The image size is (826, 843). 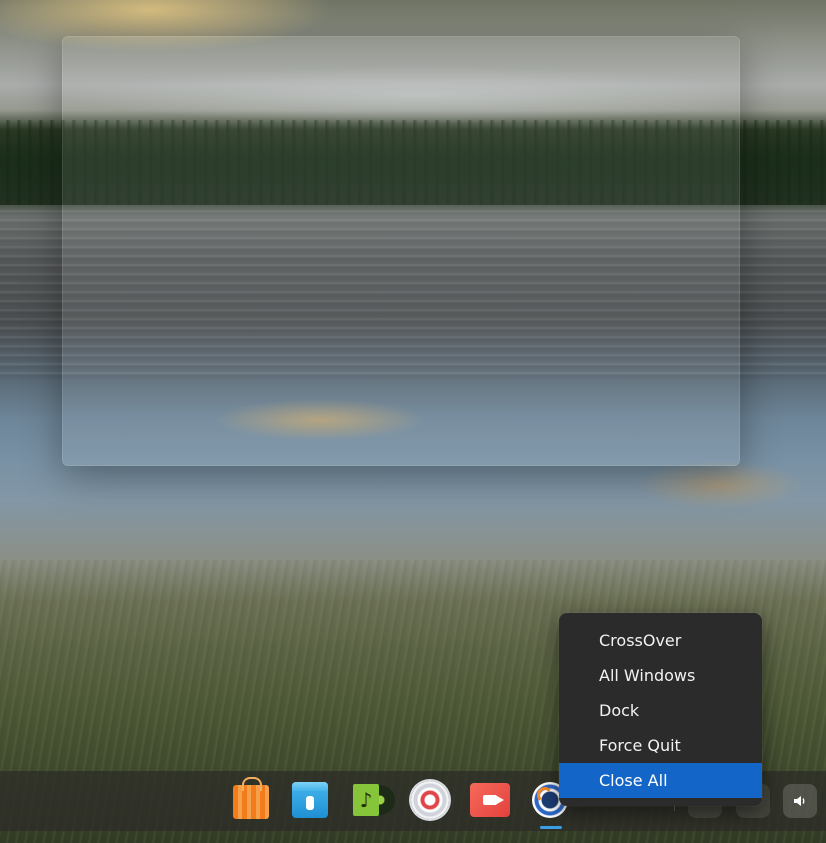 I want to click on menu-item-all-windows: All Windows, so click(x=660, y=675).